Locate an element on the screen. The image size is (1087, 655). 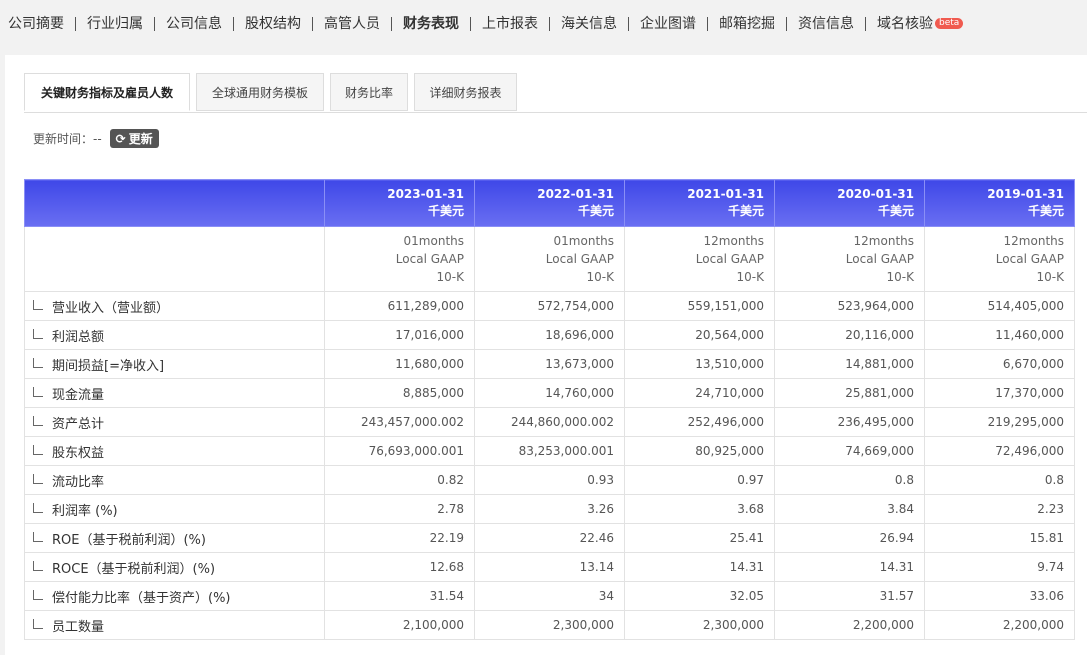
tab-detailed-statements: 详细财务报表 is located at coordinates (465, 92).